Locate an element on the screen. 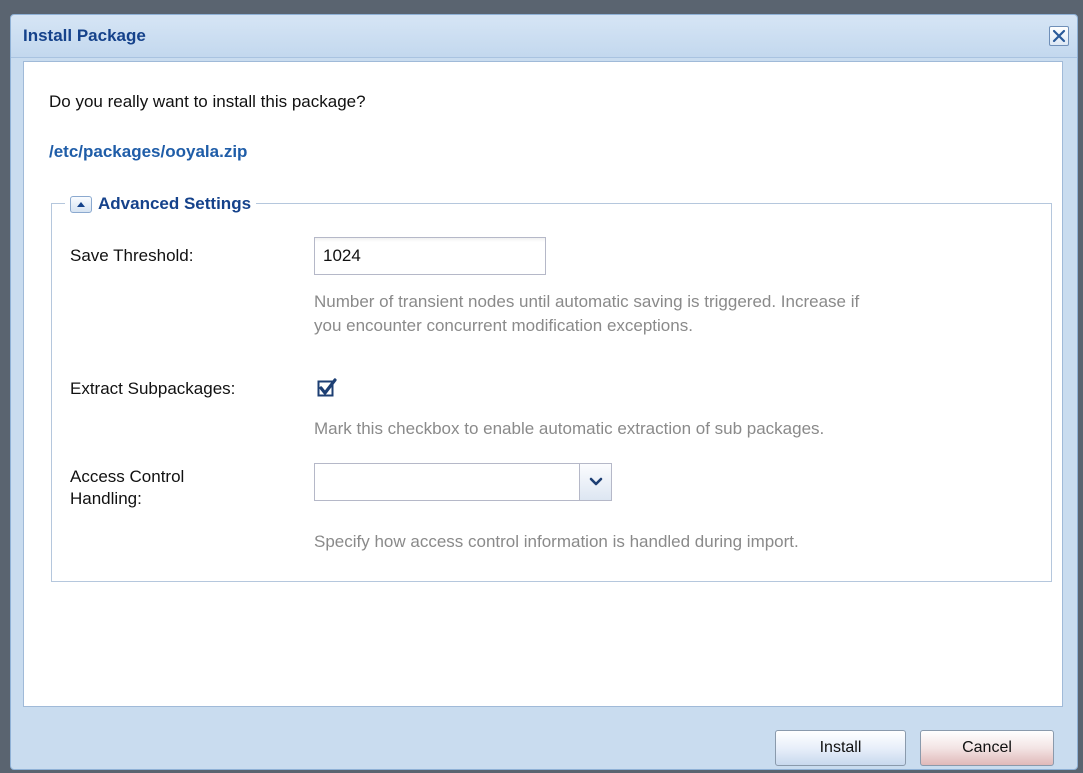 Image resolution: width=1083 pixels, height=773 pixels. close-icon is located at coordinates (1059, 36).